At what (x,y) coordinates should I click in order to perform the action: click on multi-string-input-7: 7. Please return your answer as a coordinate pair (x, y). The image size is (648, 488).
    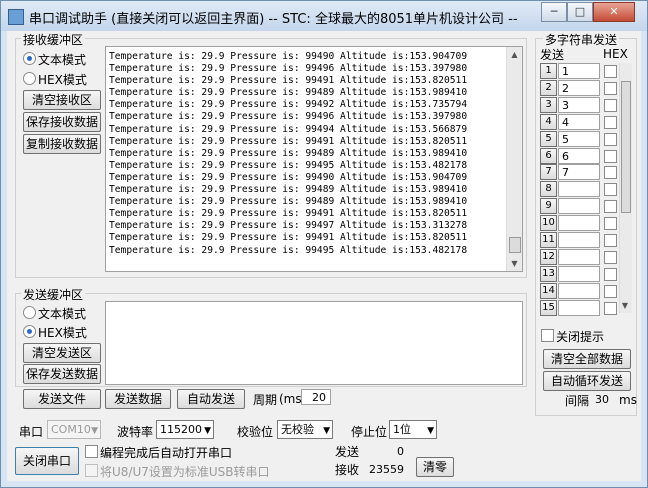
    Looking at the image, I should click on (579, 172).